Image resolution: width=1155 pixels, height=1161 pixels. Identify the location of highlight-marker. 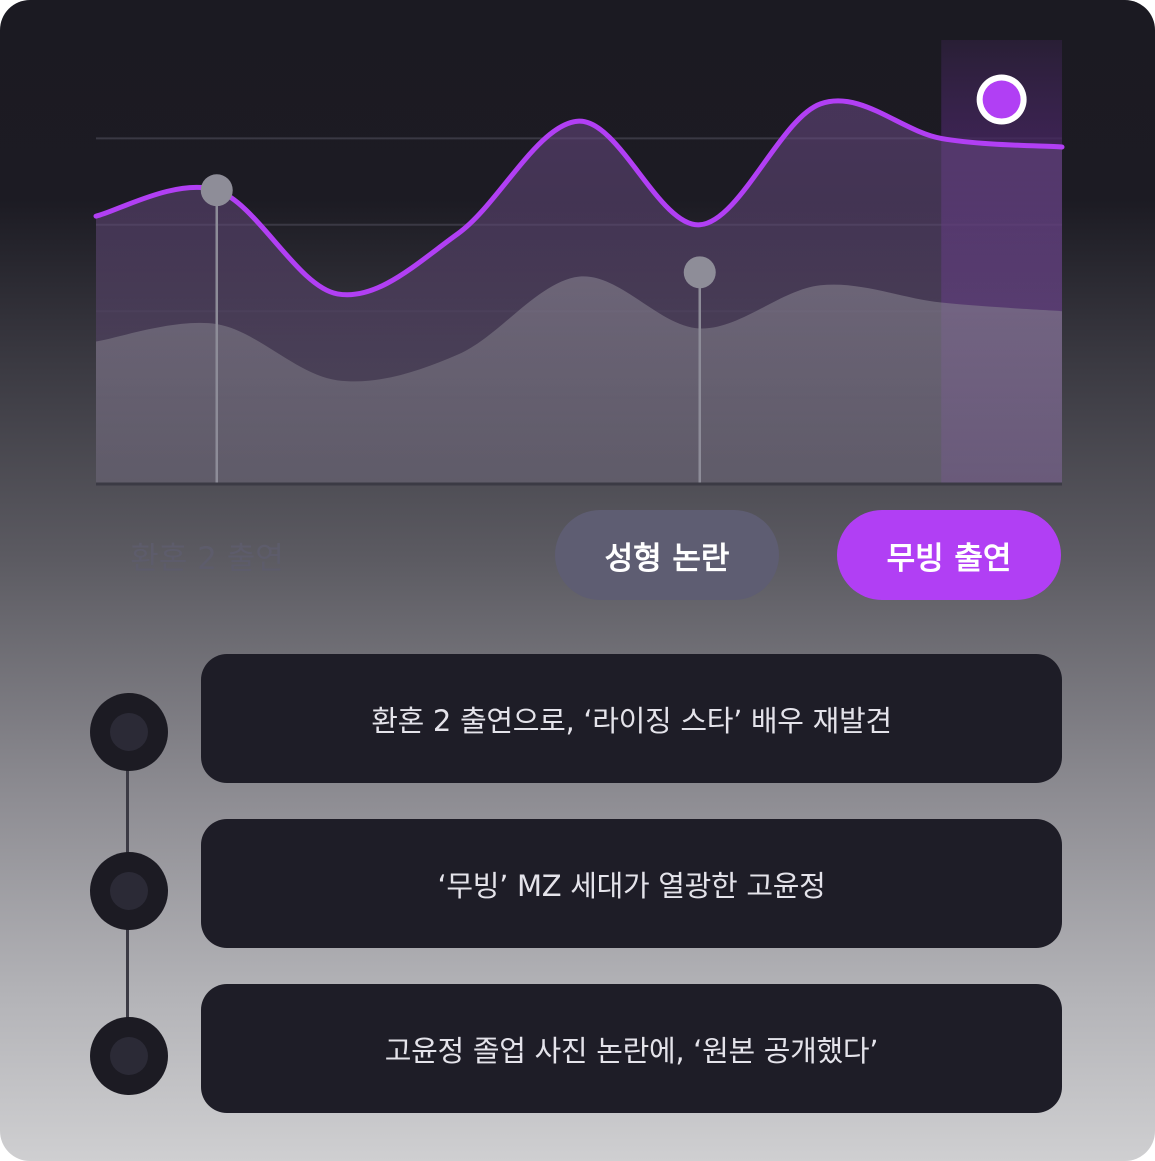
(1001, 99).